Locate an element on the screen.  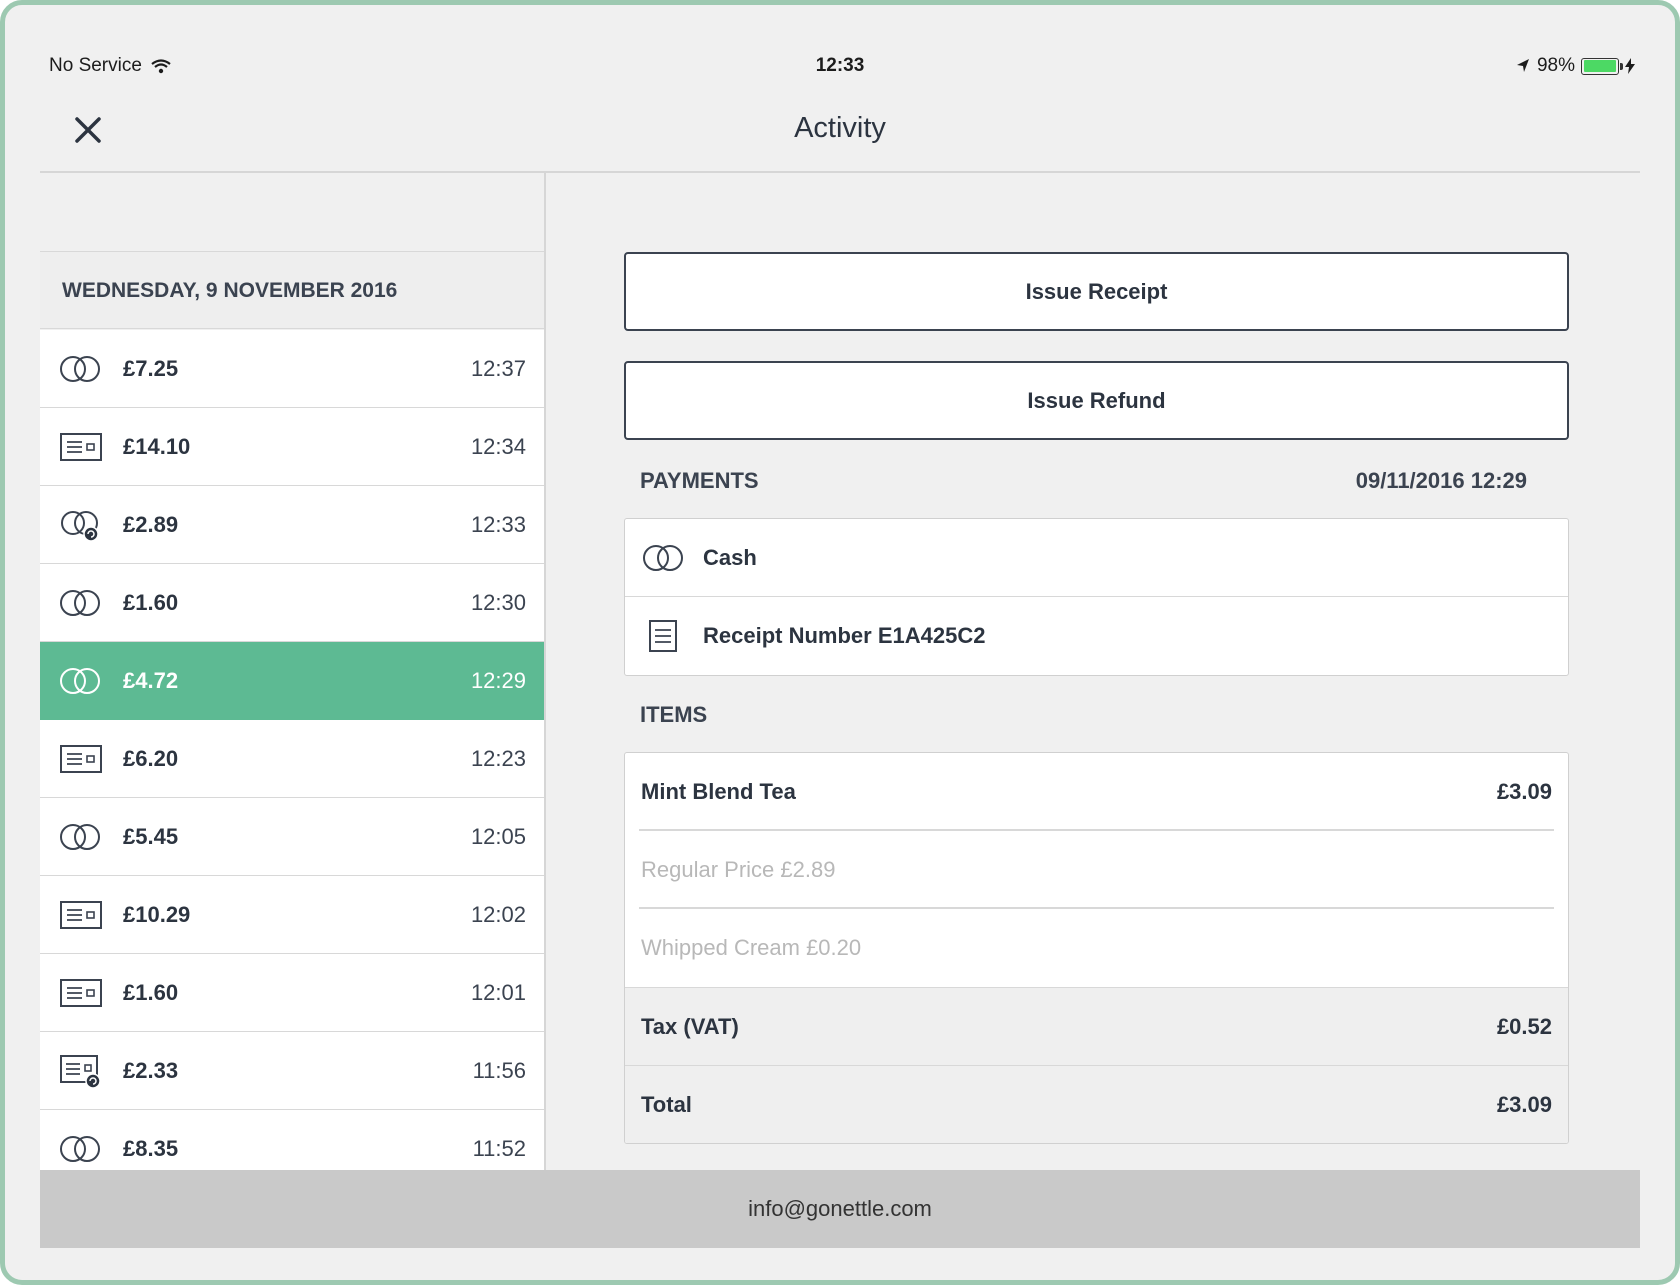
transaction-time: 12:01 is located at coordinates (498, 992).